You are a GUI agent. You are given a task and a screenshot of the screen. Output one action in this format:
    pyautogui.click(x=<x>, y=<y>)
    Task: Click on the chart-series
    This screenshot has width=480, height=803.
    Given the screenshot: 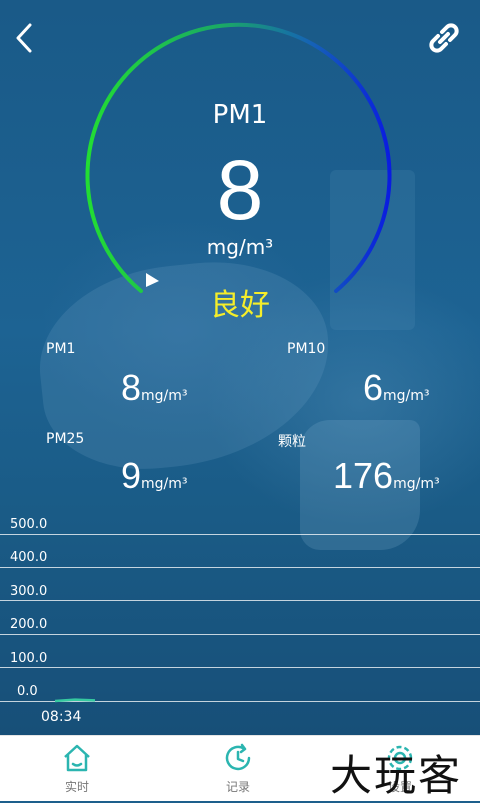 What is the action you would take?
    pyautogui.click(x=75, y=700)
    